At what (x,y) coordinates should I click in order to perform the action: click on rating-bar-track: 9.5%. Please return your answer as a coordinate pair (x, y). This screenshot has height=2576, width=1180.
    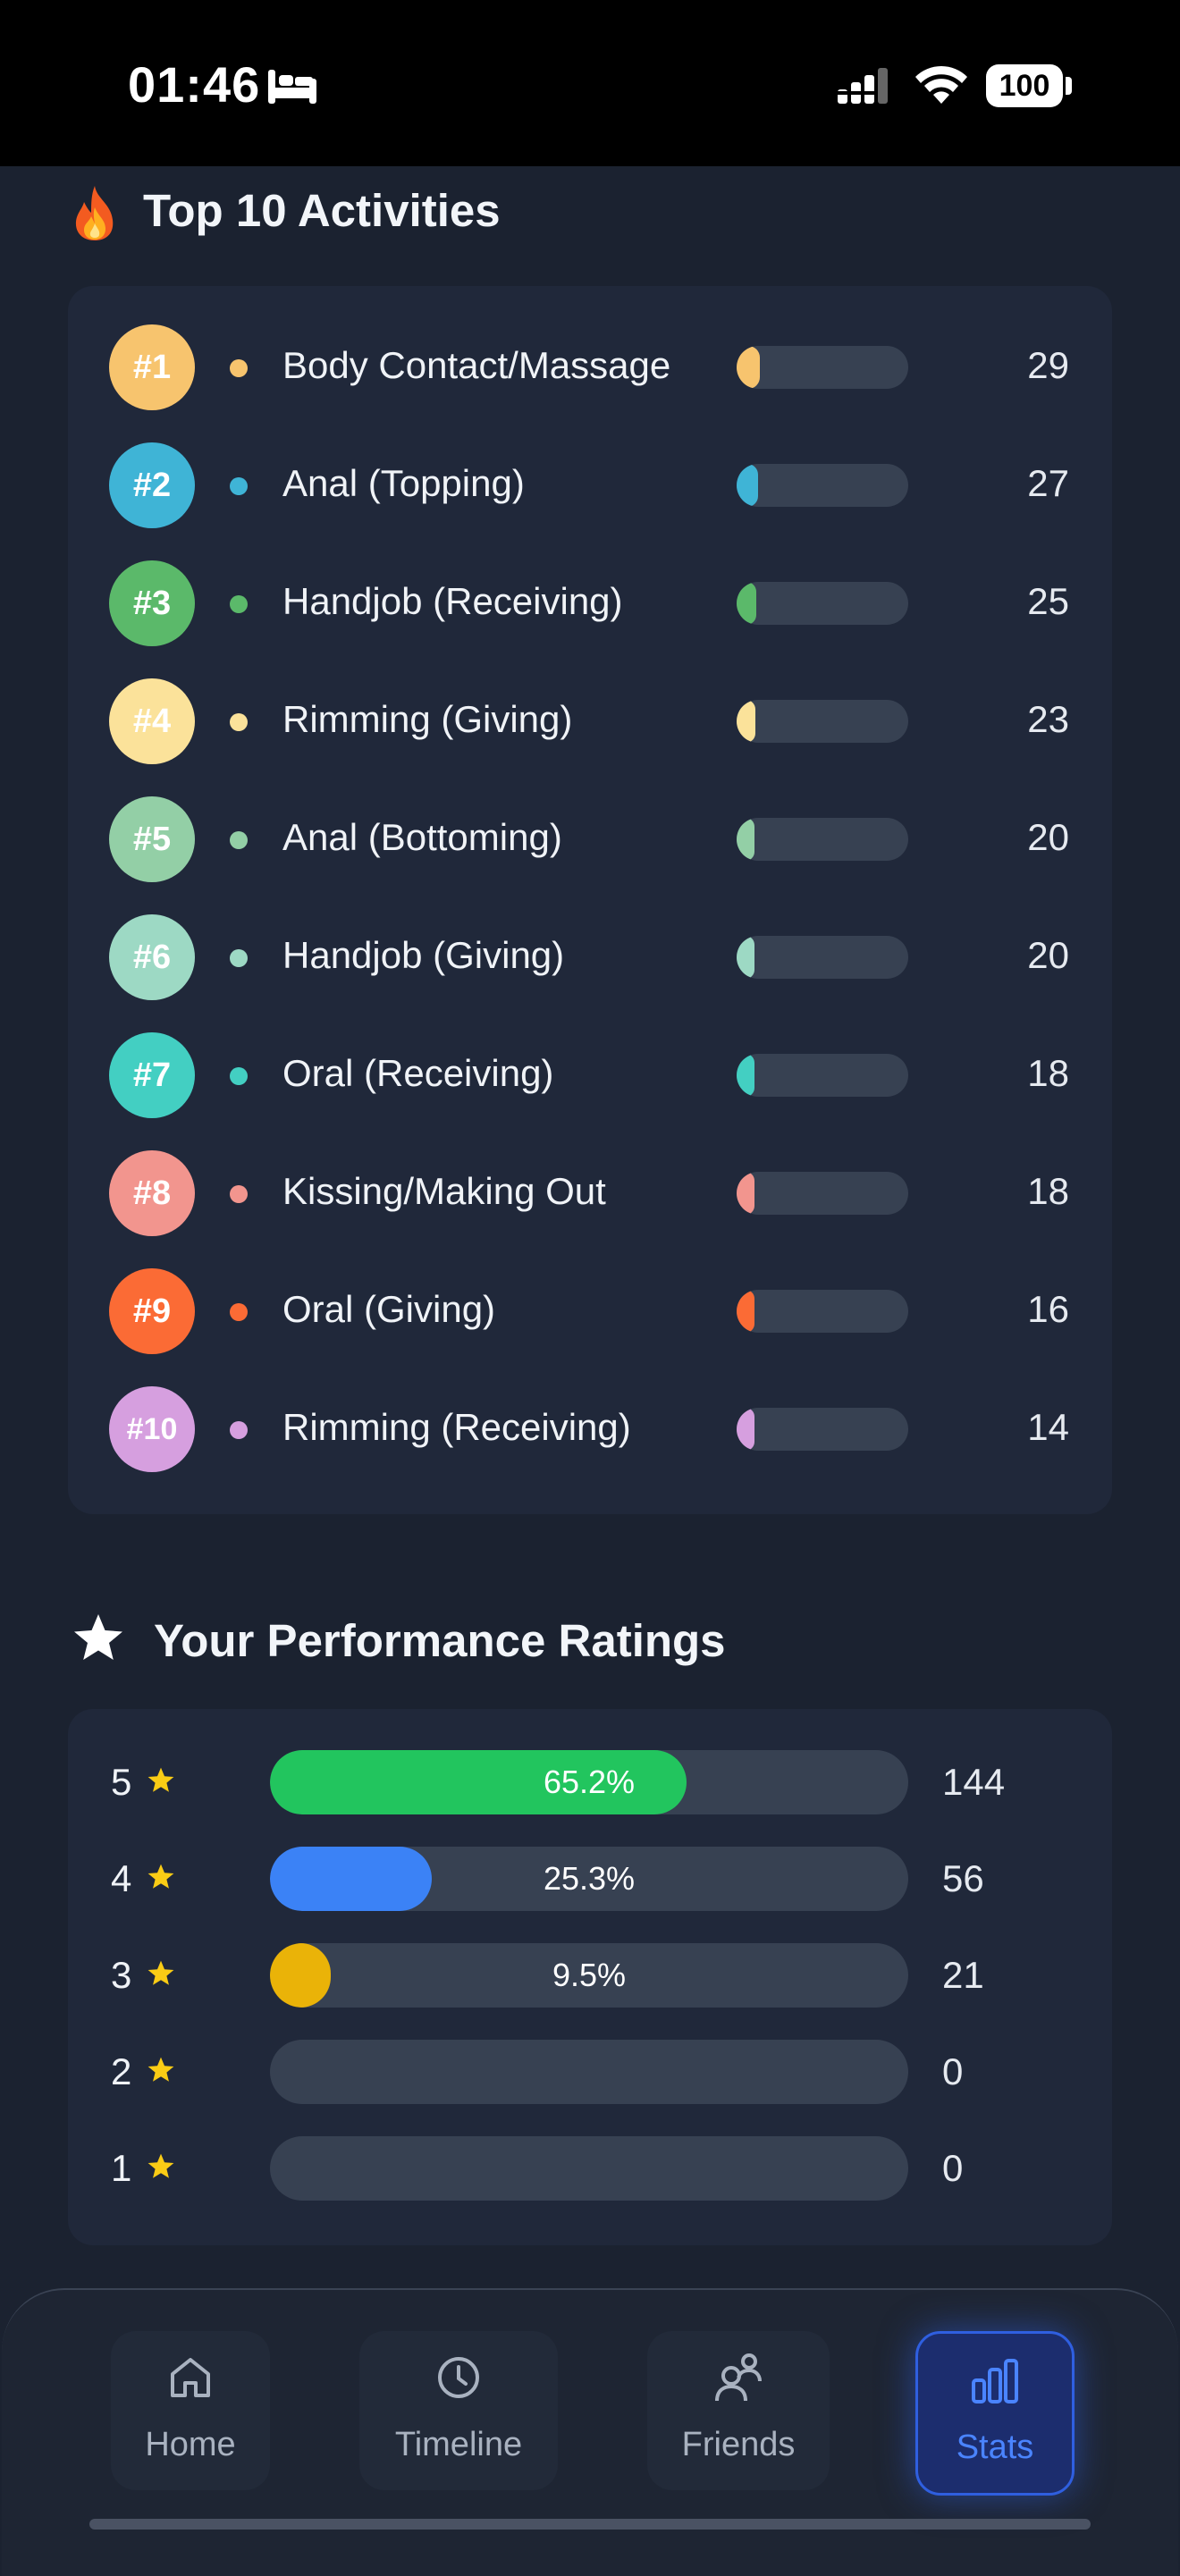
    Looking at the image, I should click on (589, 1976).